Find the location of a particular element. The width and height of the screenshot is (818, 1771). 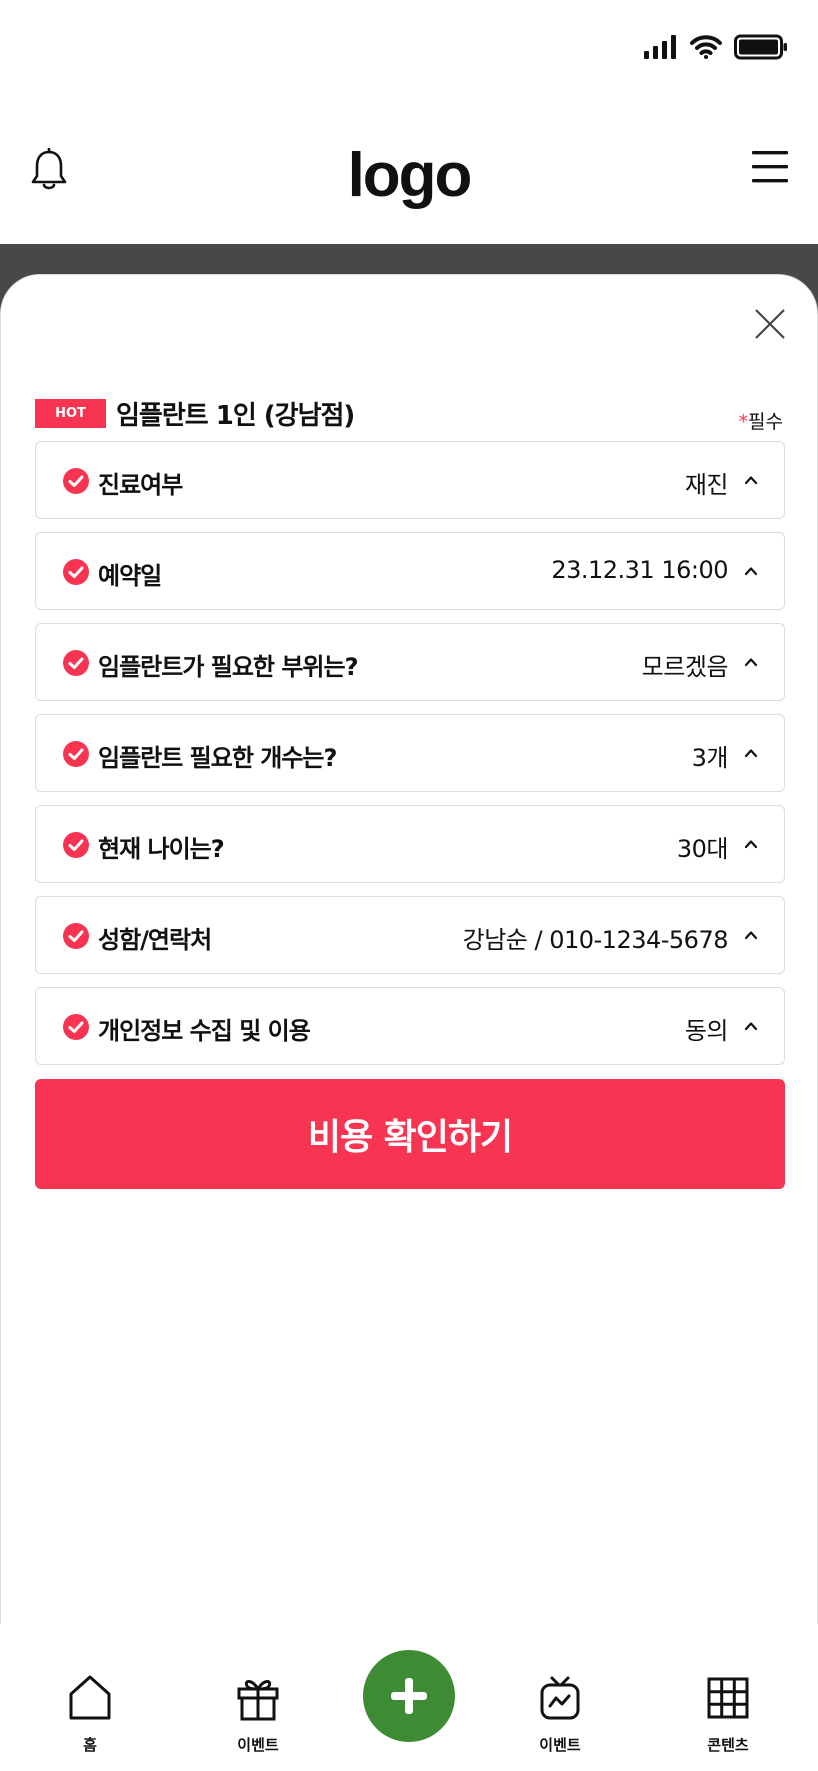

app-header: logo is located at coordinates (409, 172).